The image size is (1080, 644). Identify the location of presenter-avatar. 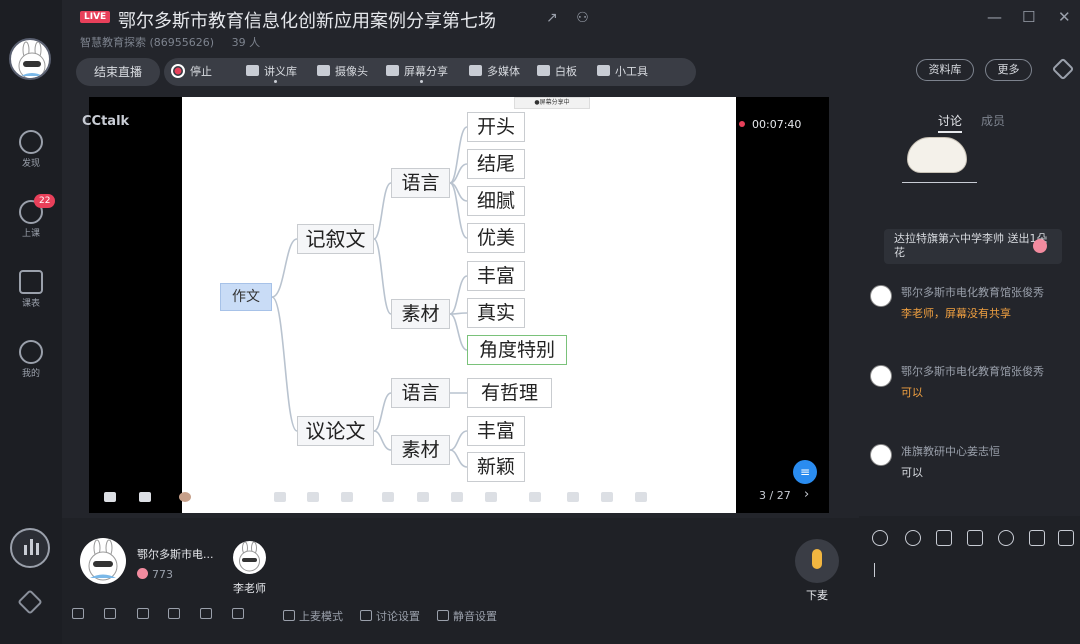
(185, 497).